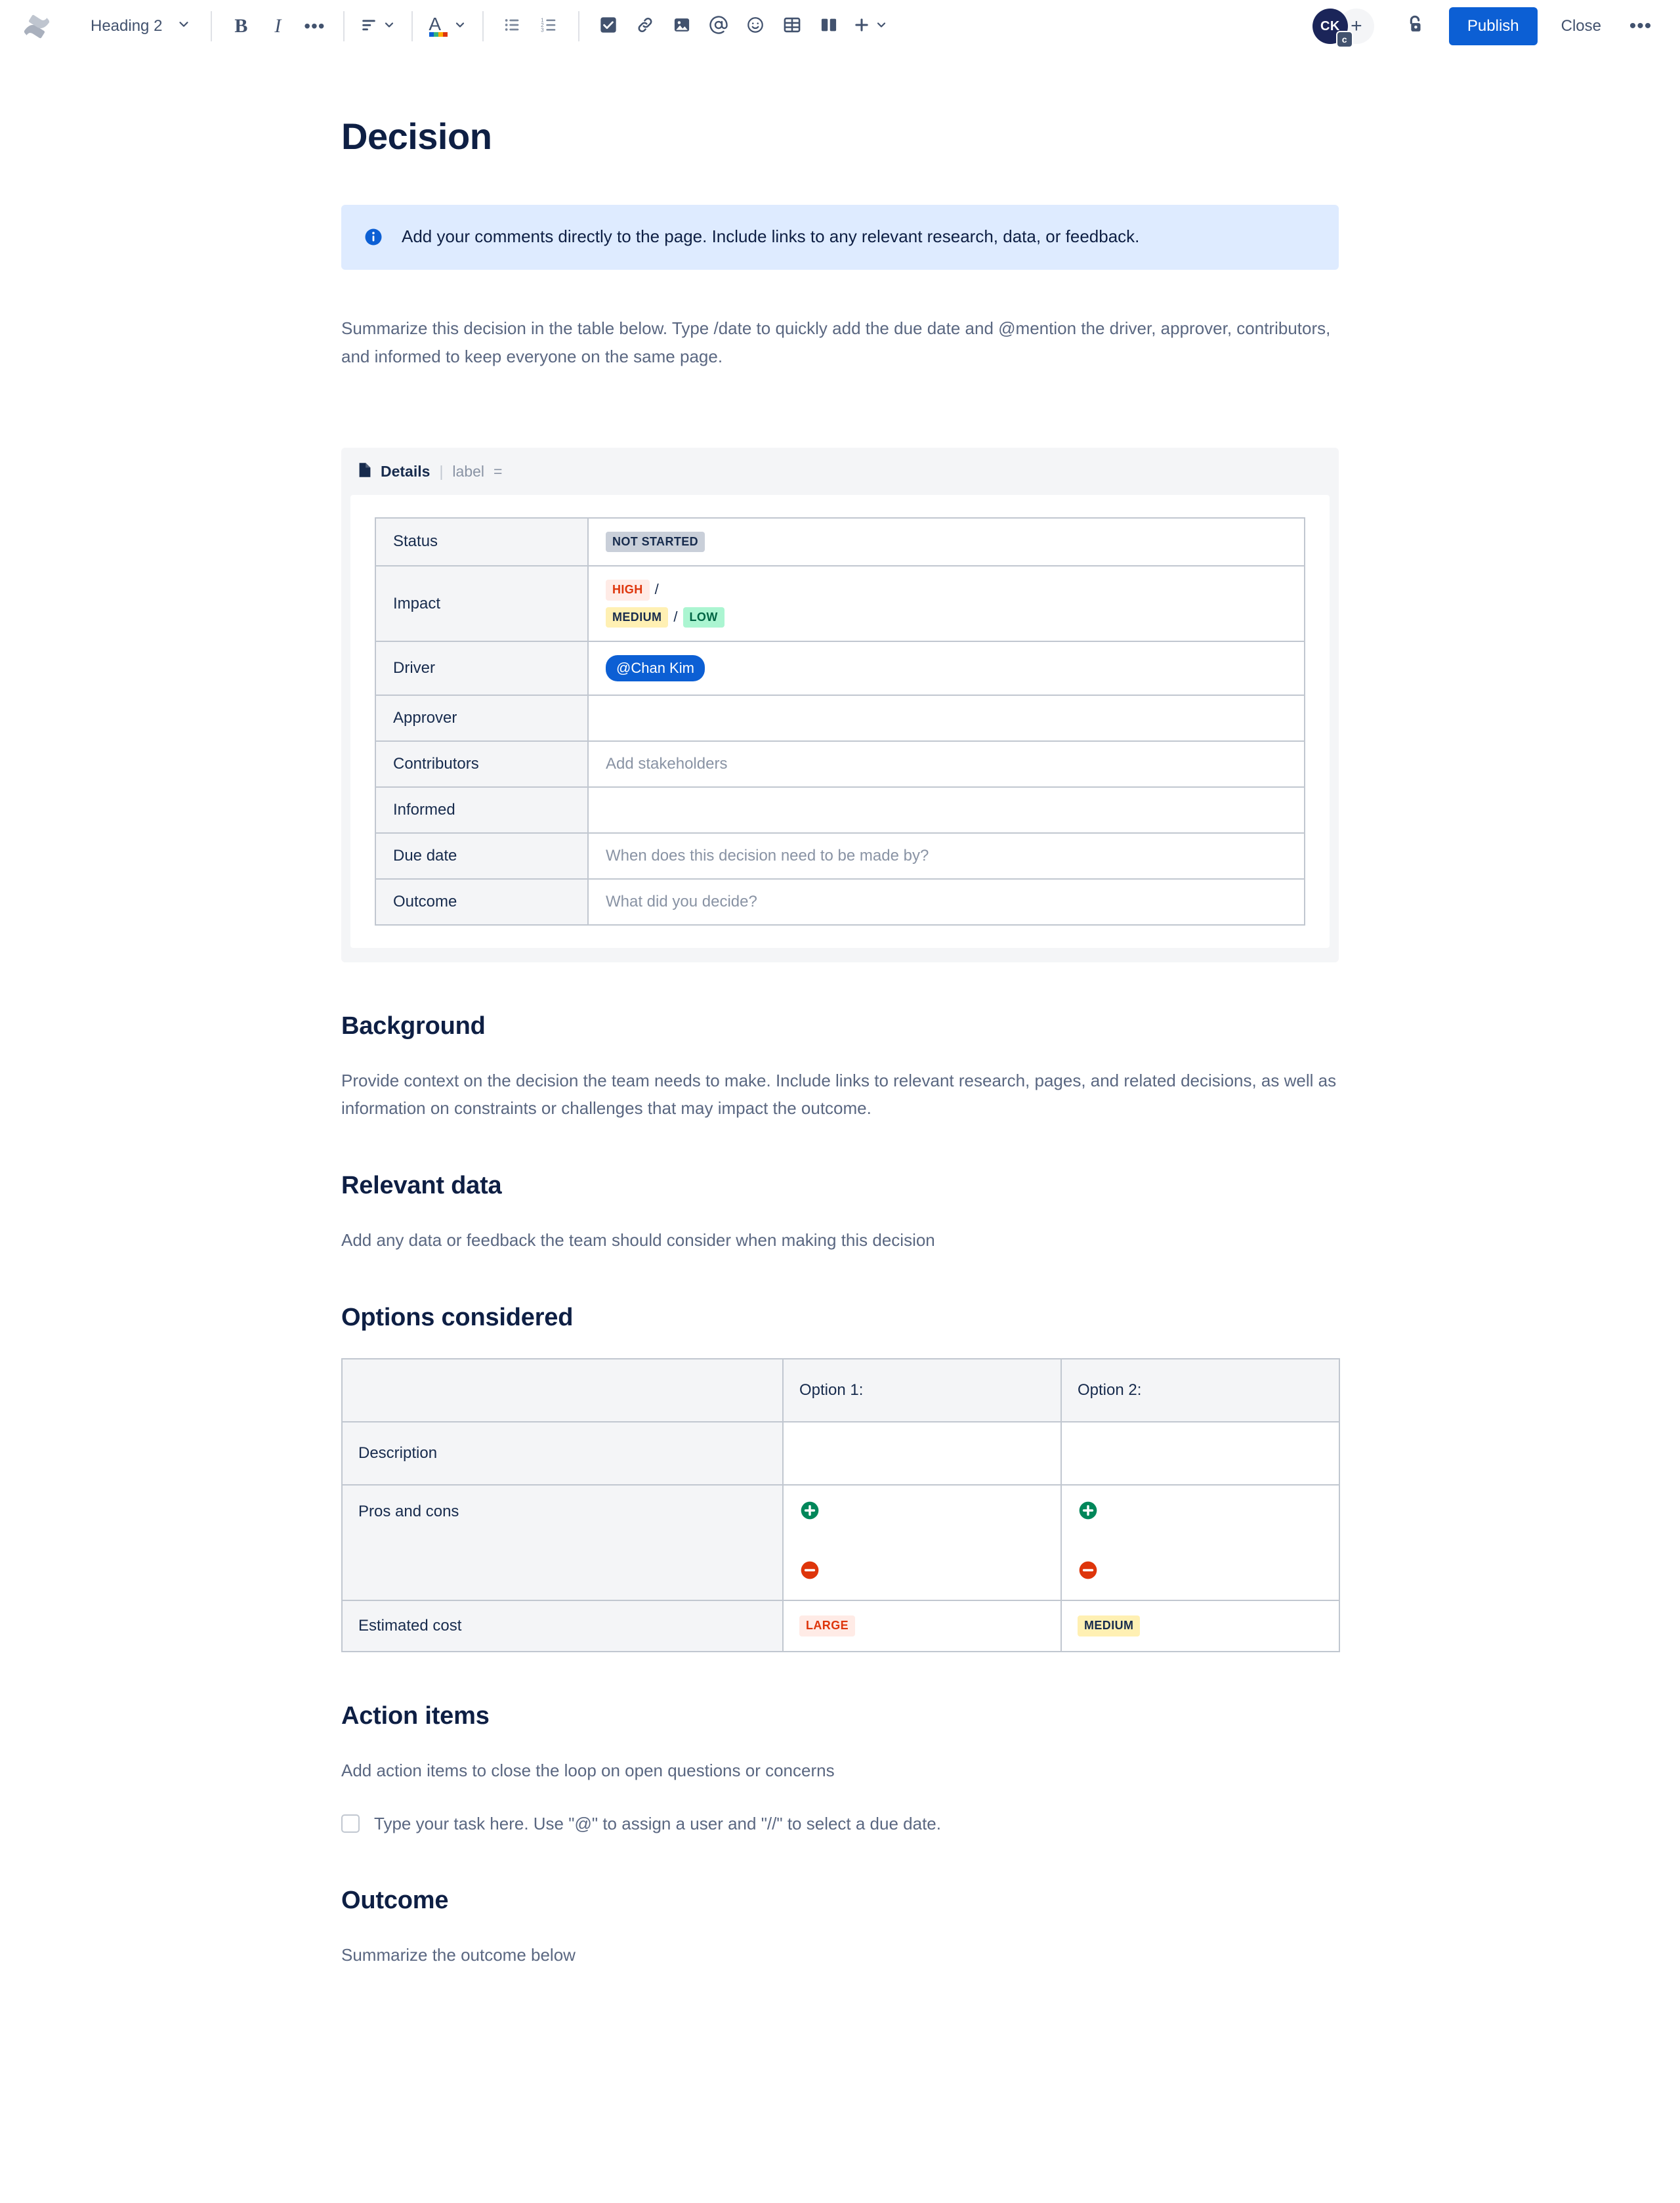 Image resolution: width=1680 pixels, height=2203 pixels. I want to click on bold-button: B, so click(240, 26).